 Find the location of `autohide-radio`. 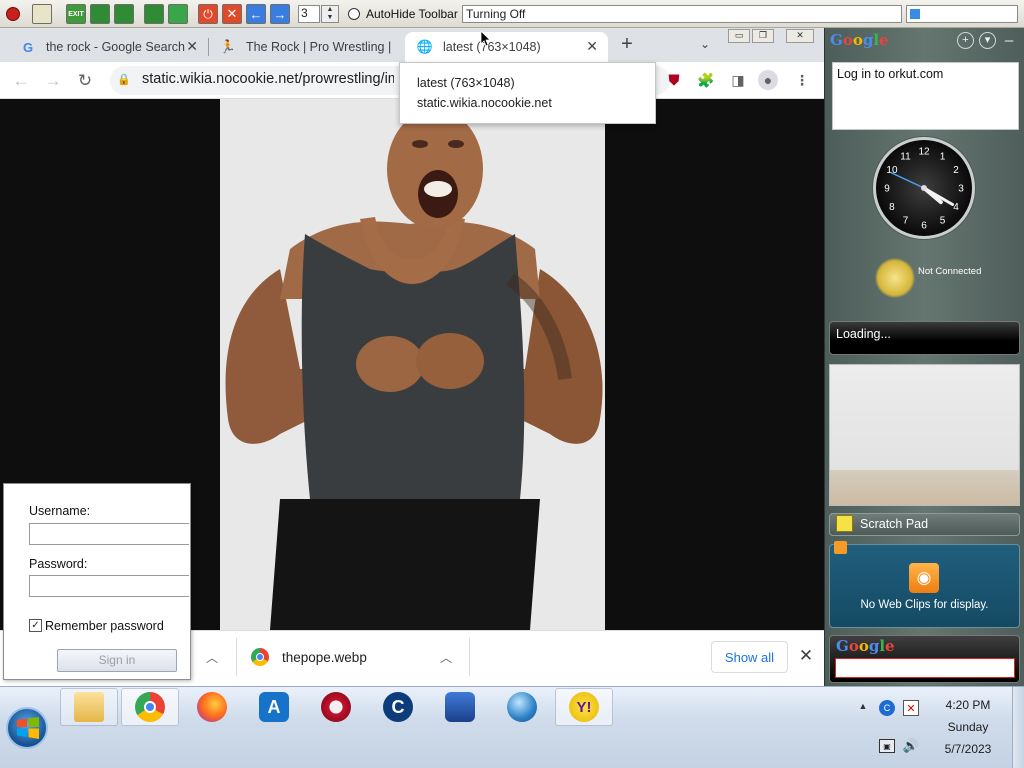

autohide-radio is located at coordinates (354, 14).